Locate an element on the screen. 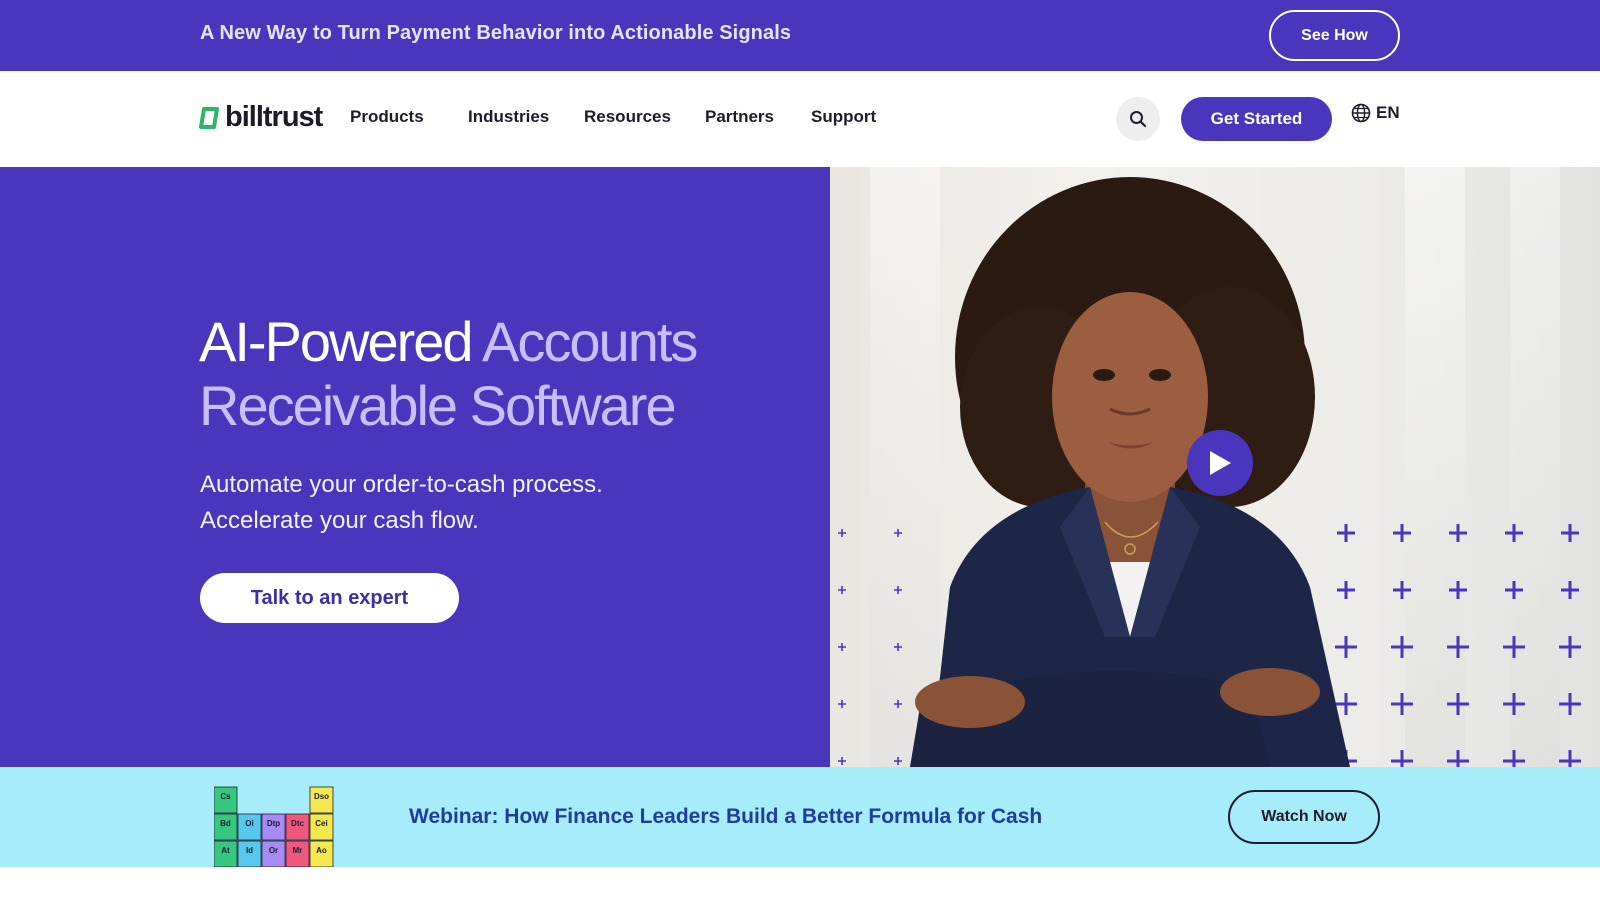 This screenshot has height=900, width=1600. periodic-cell-symbol: Mr is located at coordinates (298, 850).